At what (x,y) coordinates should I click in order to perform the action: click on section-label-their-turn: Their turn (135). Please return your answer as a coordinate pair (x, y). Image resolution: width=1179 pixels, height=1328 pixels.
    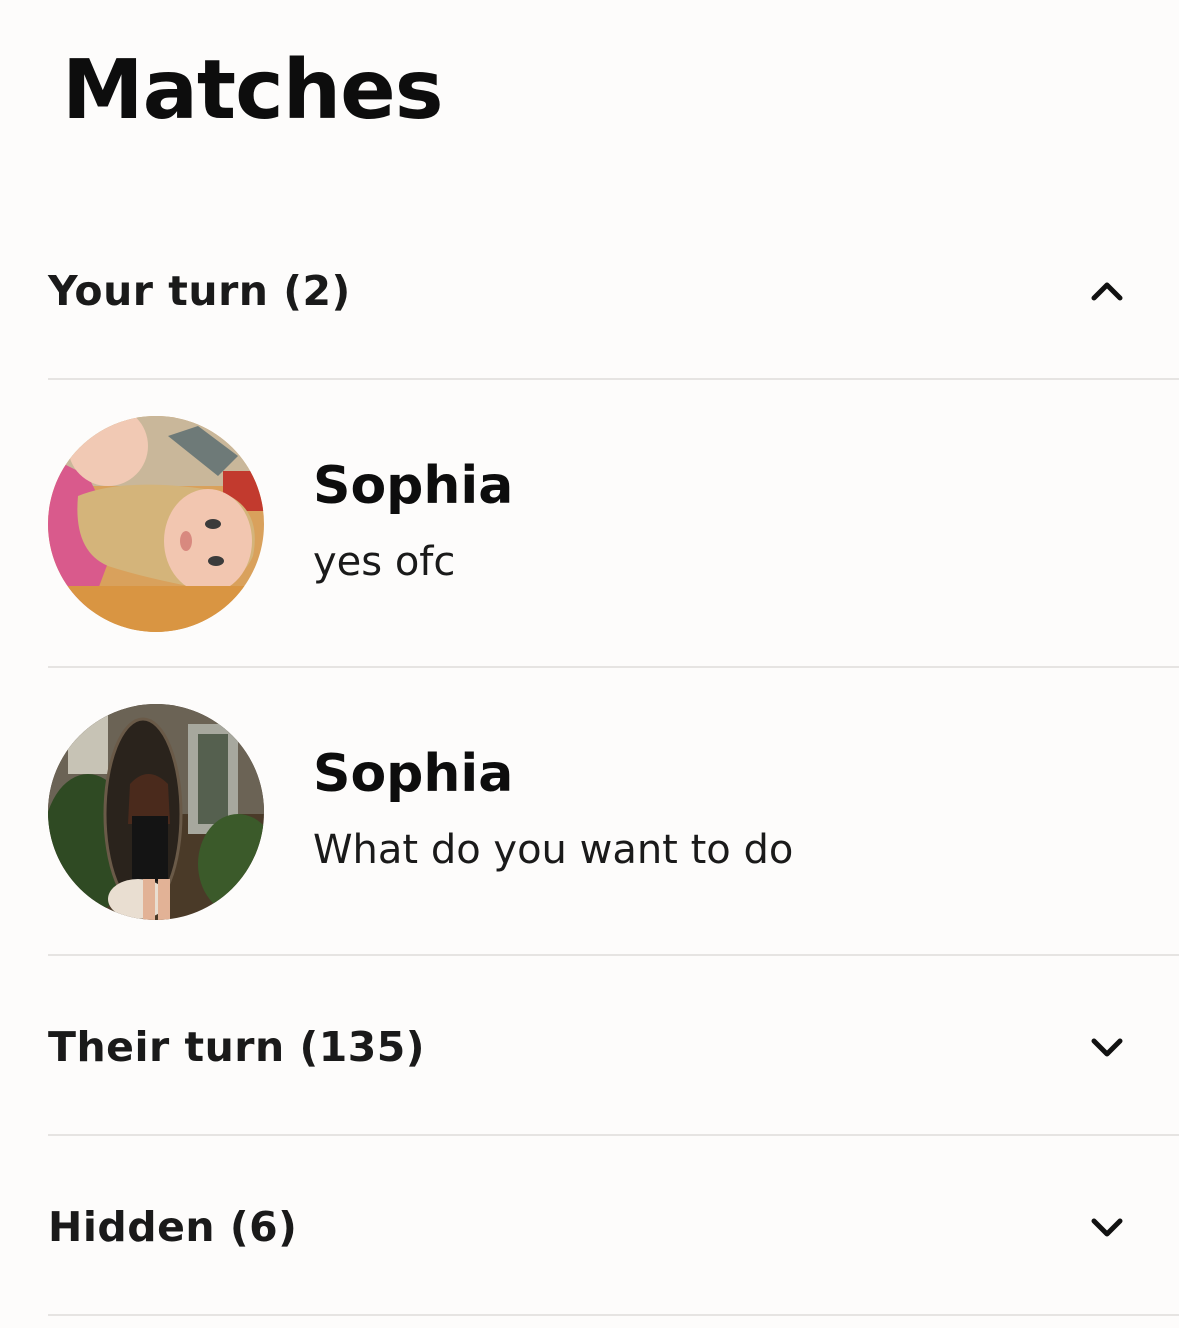
    Looking at the image, I should click on (237, 1047).